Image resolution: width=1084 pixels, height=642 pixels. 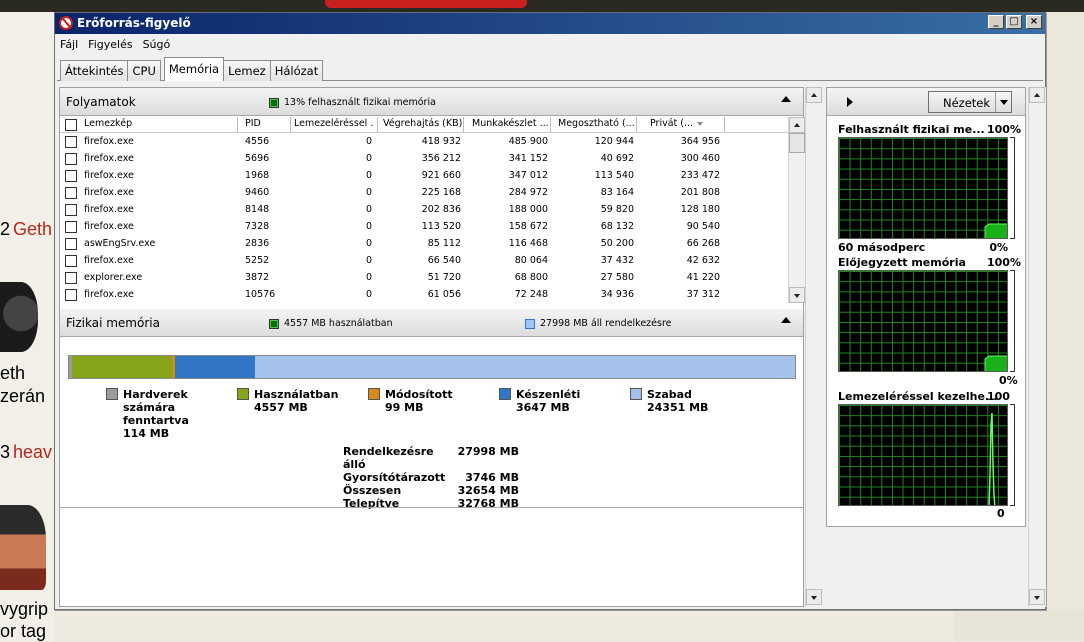 I want to click on graph-footer: 60 másodperc 0%, so click(x=923, y=247).